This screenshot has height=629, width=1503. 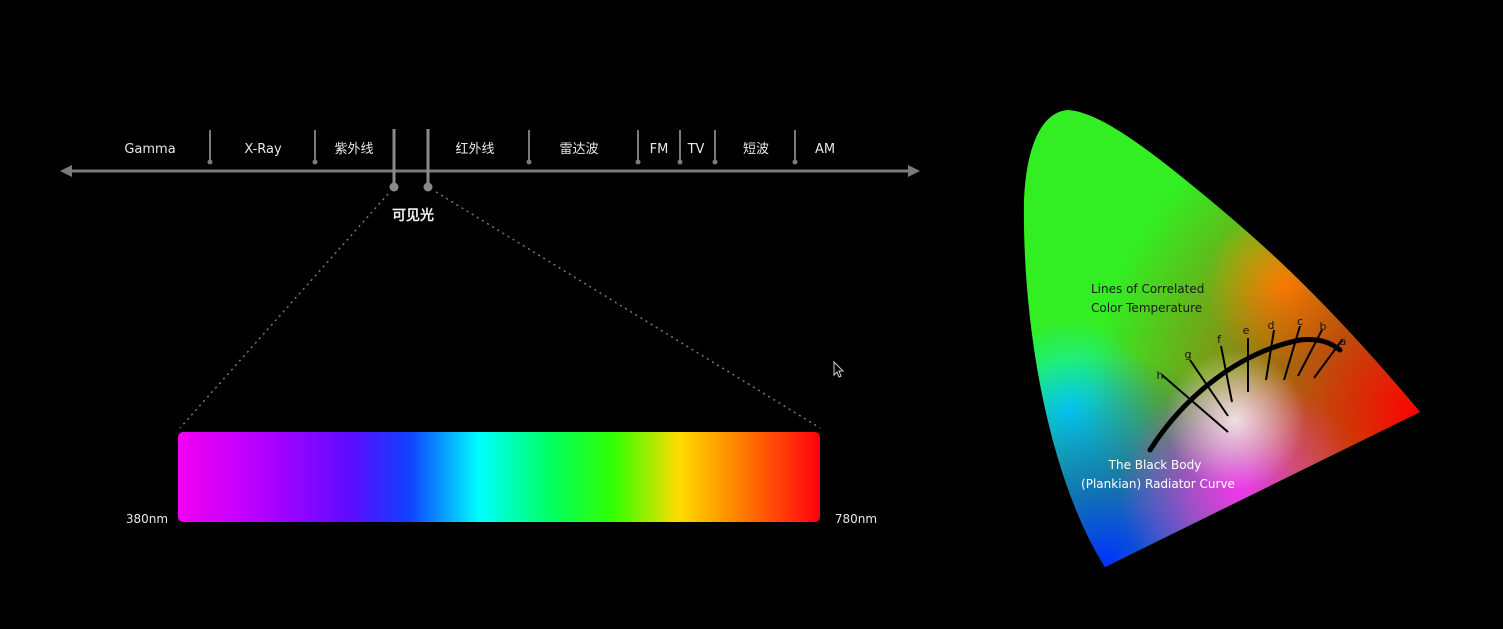 What do you see at coordinates (1146, 308) in the screenshot?
I see `cct-label-line2: Color Temperature` at bounding box center [1146, 308].